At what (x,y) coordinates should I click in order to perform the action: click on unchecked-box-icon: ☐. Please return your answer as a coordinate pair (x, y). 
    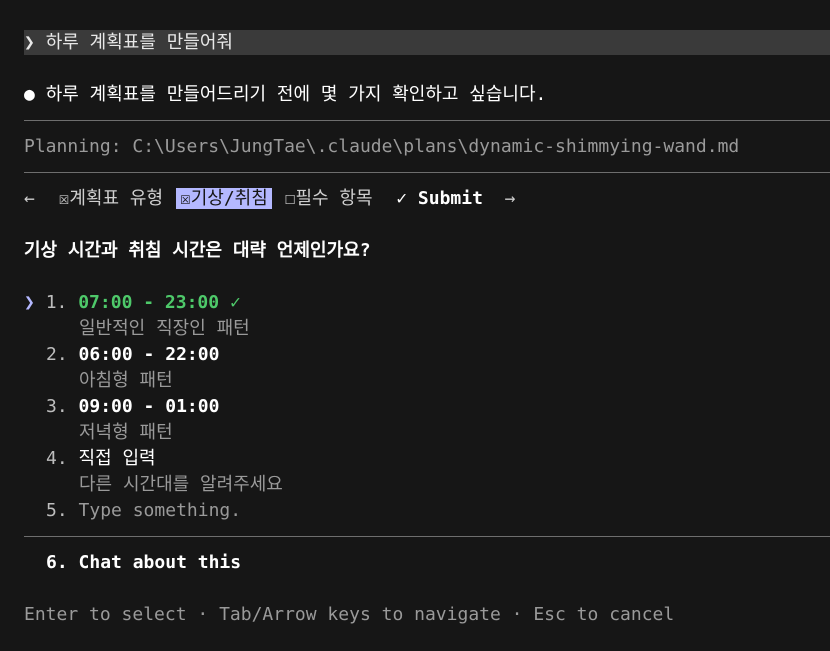
    Looking at the image, I should click on (290, 198).